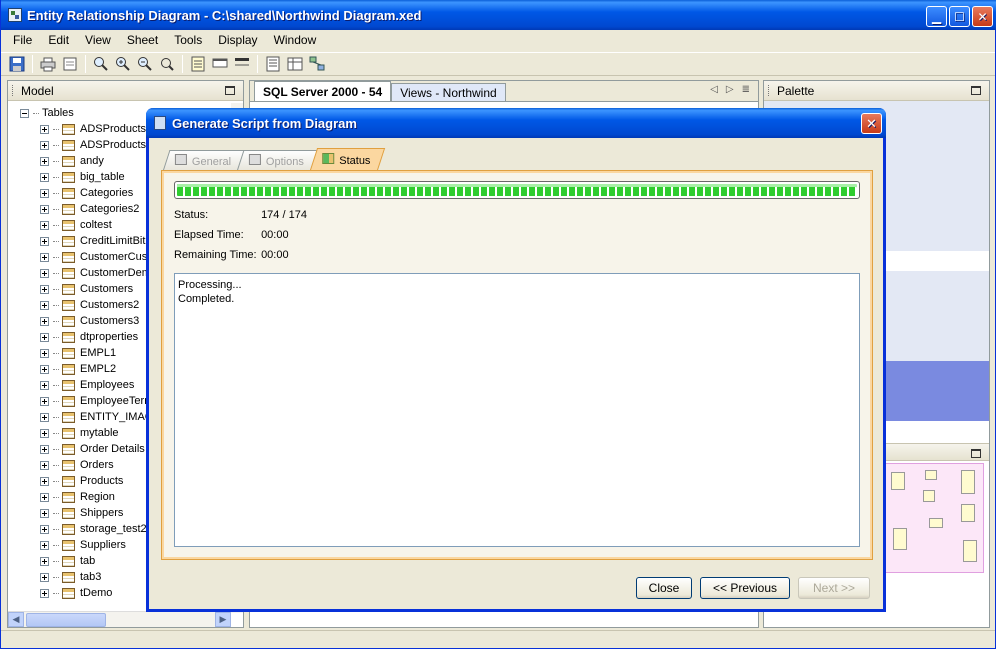 The height and width of the screenshot is (649, 996). Describe the element at coordinates (242, 64) in the screenshot. I see `line-icon` at that location.